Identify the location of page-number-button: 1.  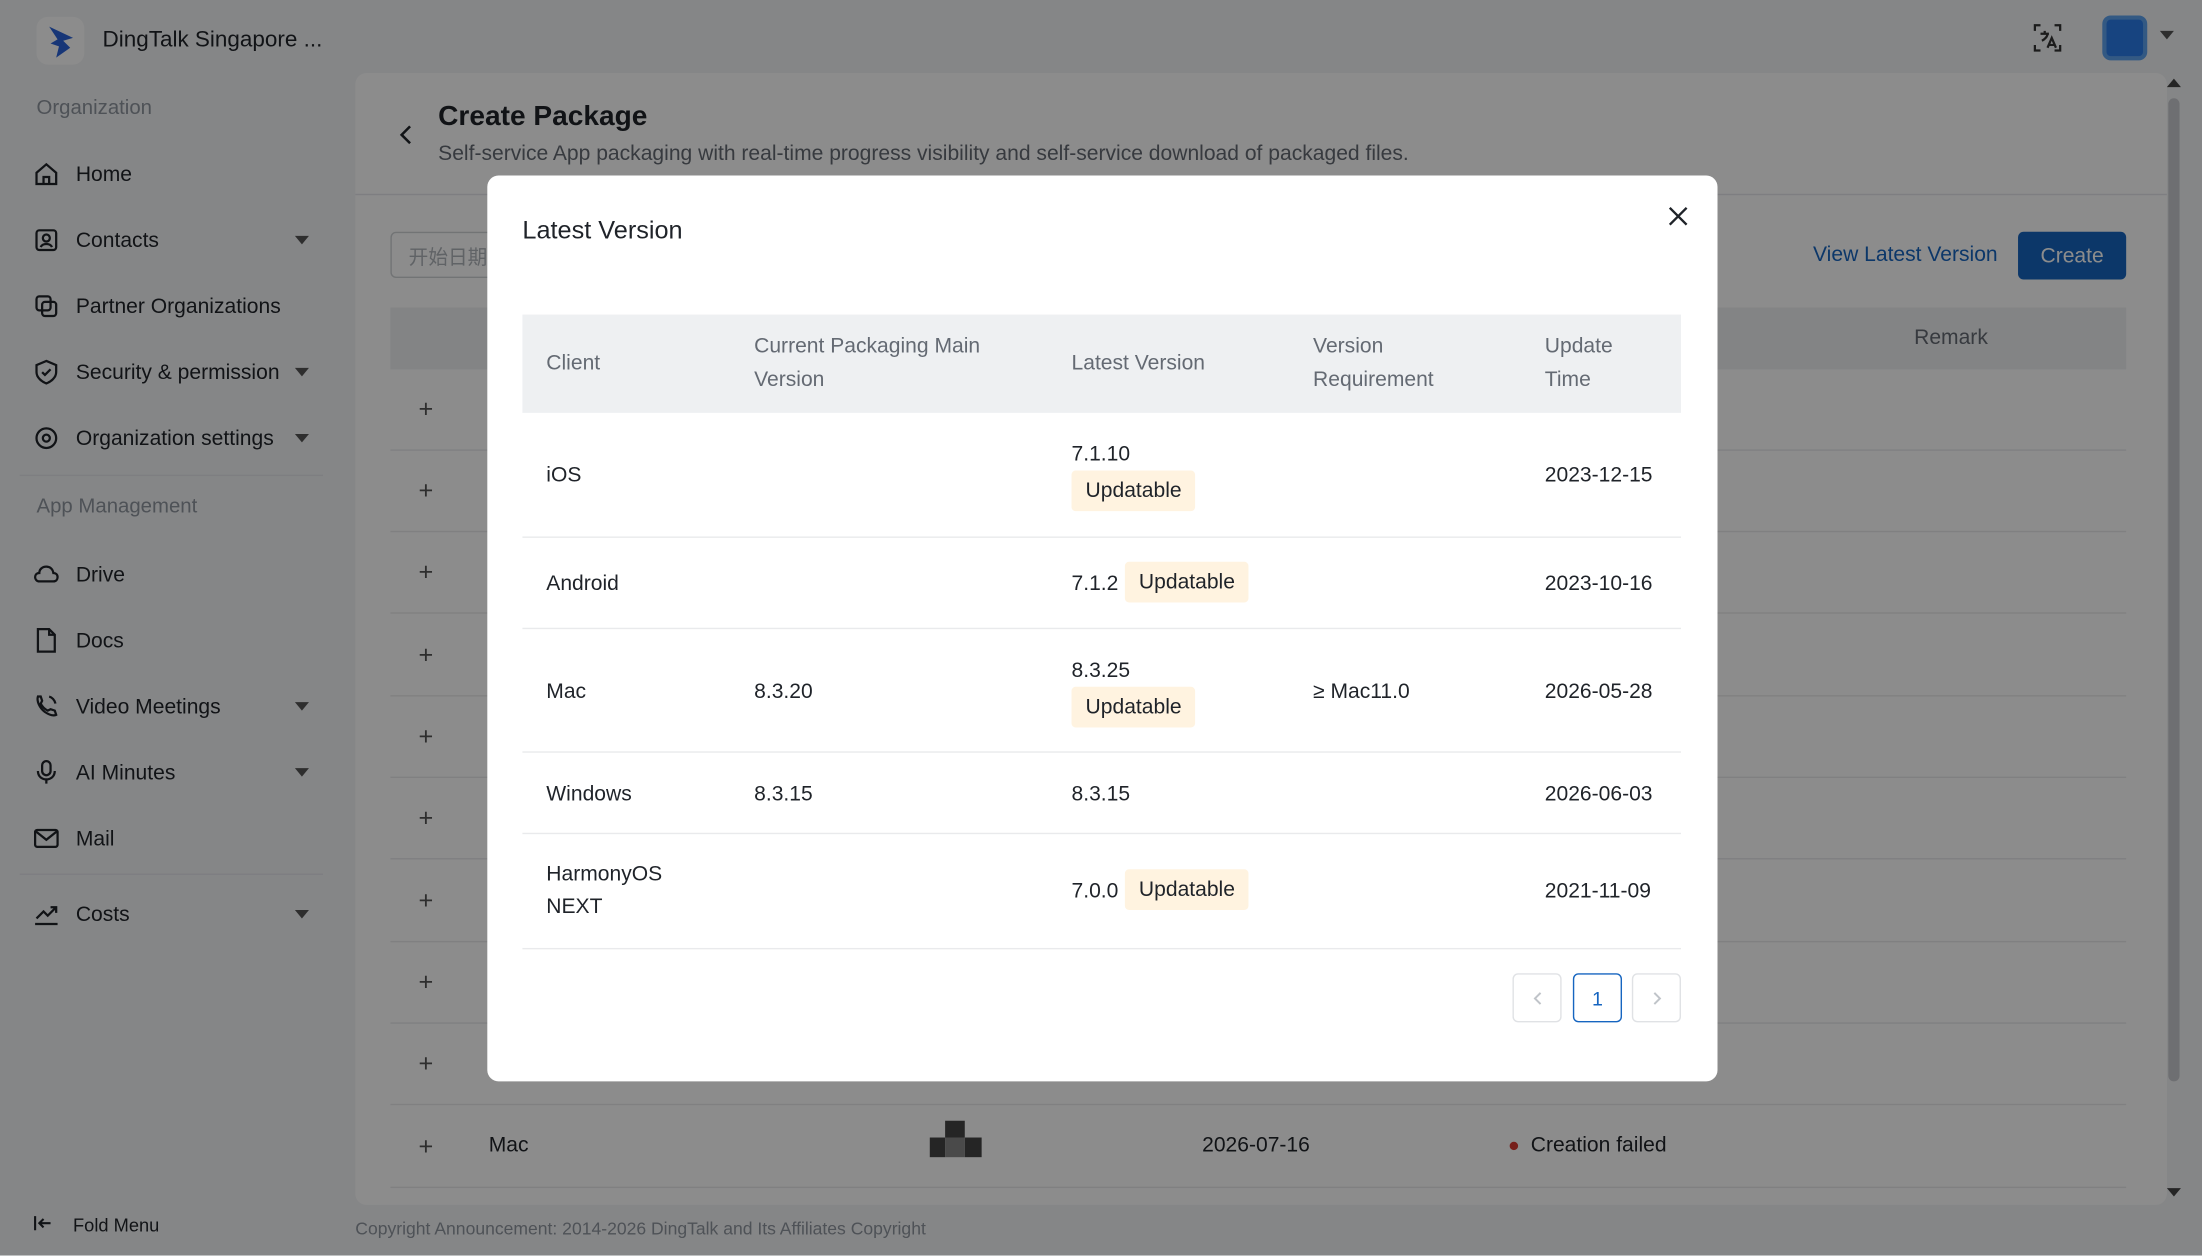
(1597, 998).